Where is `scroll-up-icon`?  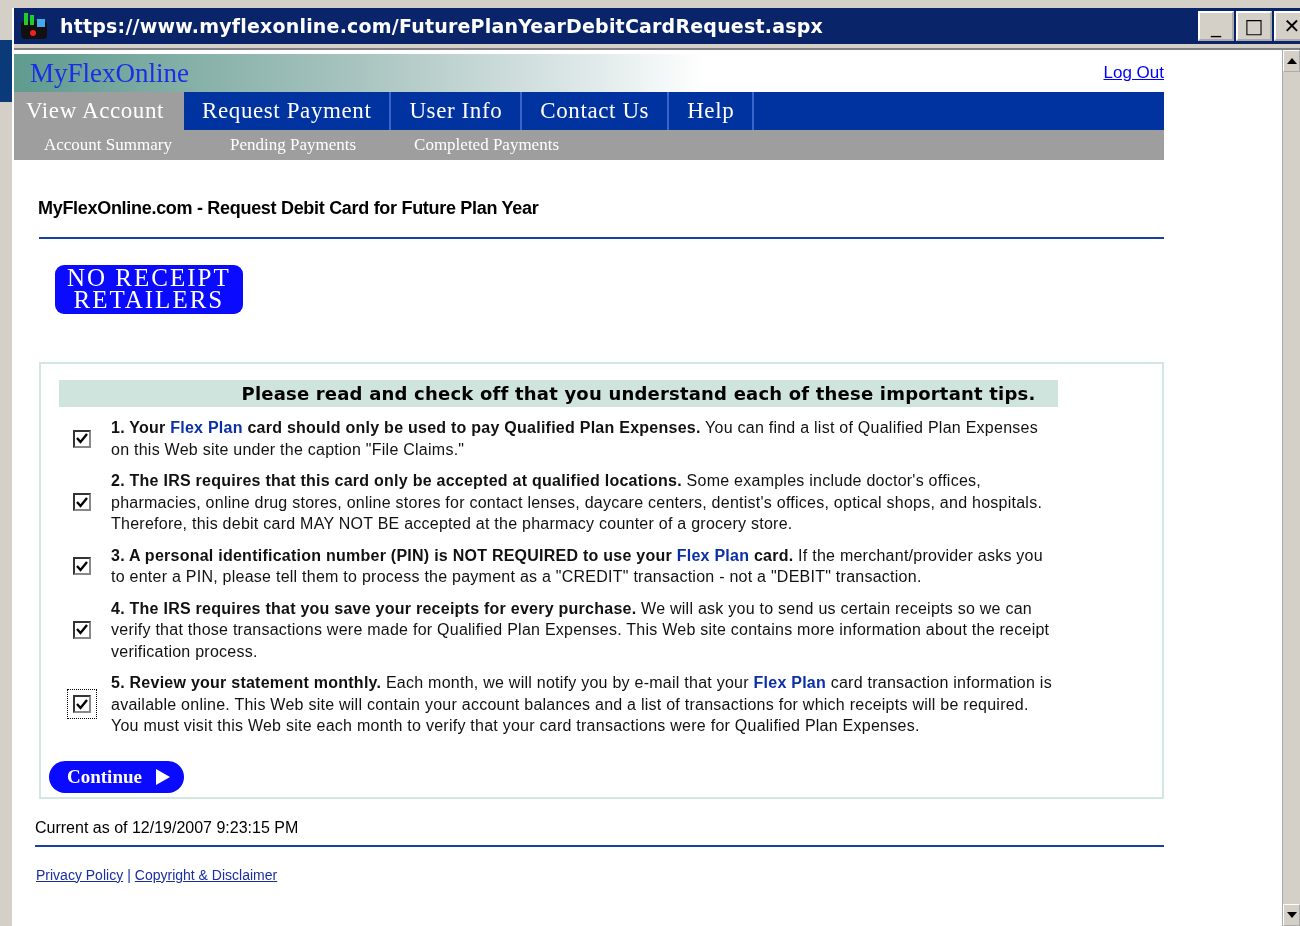 scroll-up-icon is located at coordinates (1291, 61).